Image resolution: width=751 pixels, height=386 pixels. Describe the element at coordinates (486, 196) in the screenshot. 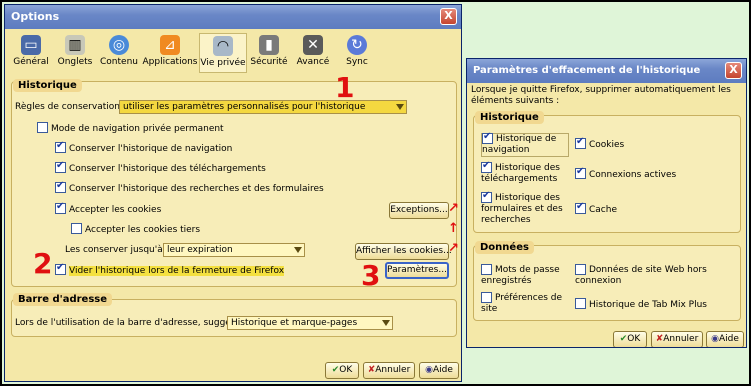

I see `hist-form-checkbox` at that location.